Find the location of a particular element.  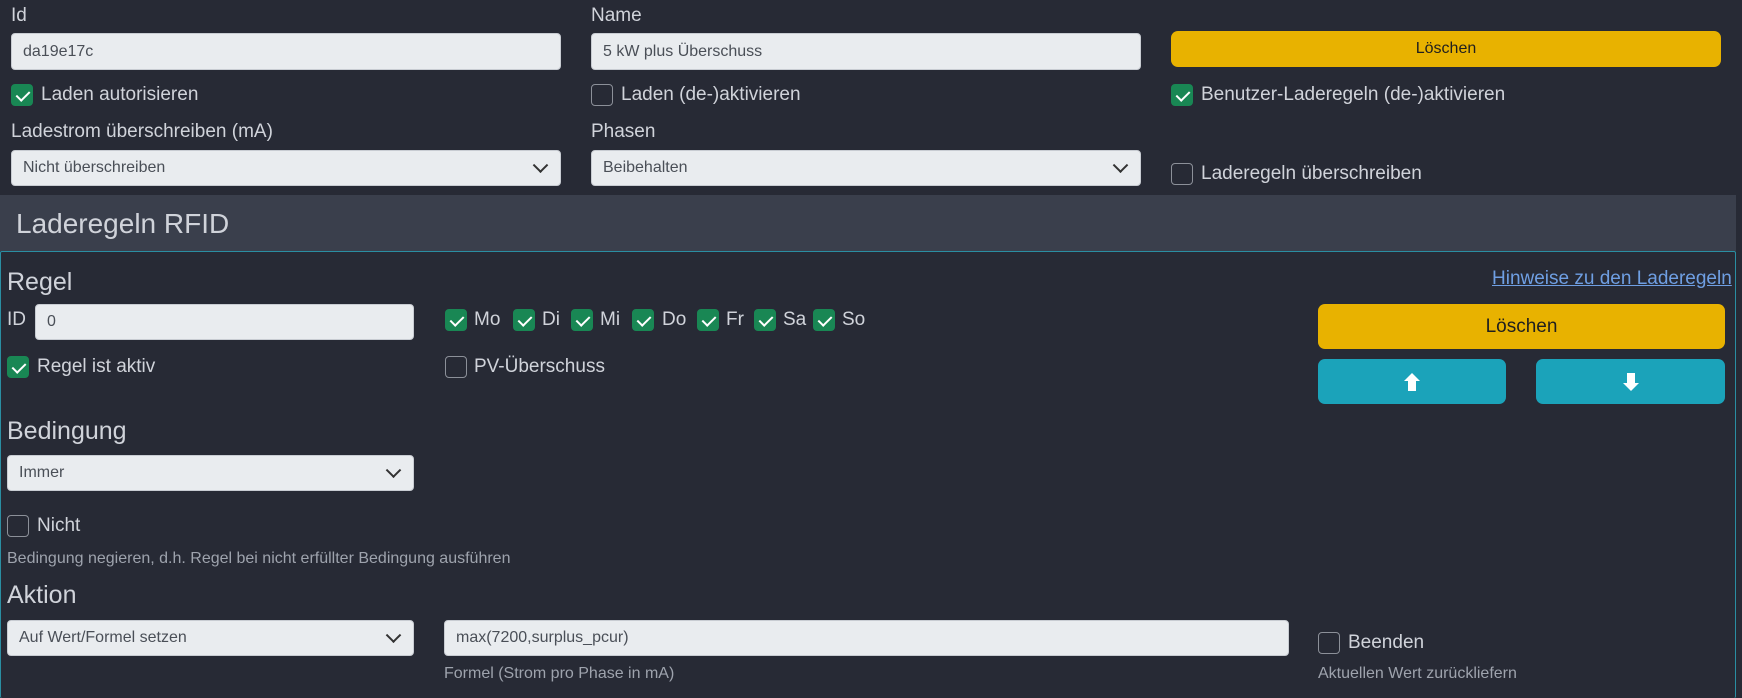

override-rules-checkbox is located at coordinates (1182, 174).